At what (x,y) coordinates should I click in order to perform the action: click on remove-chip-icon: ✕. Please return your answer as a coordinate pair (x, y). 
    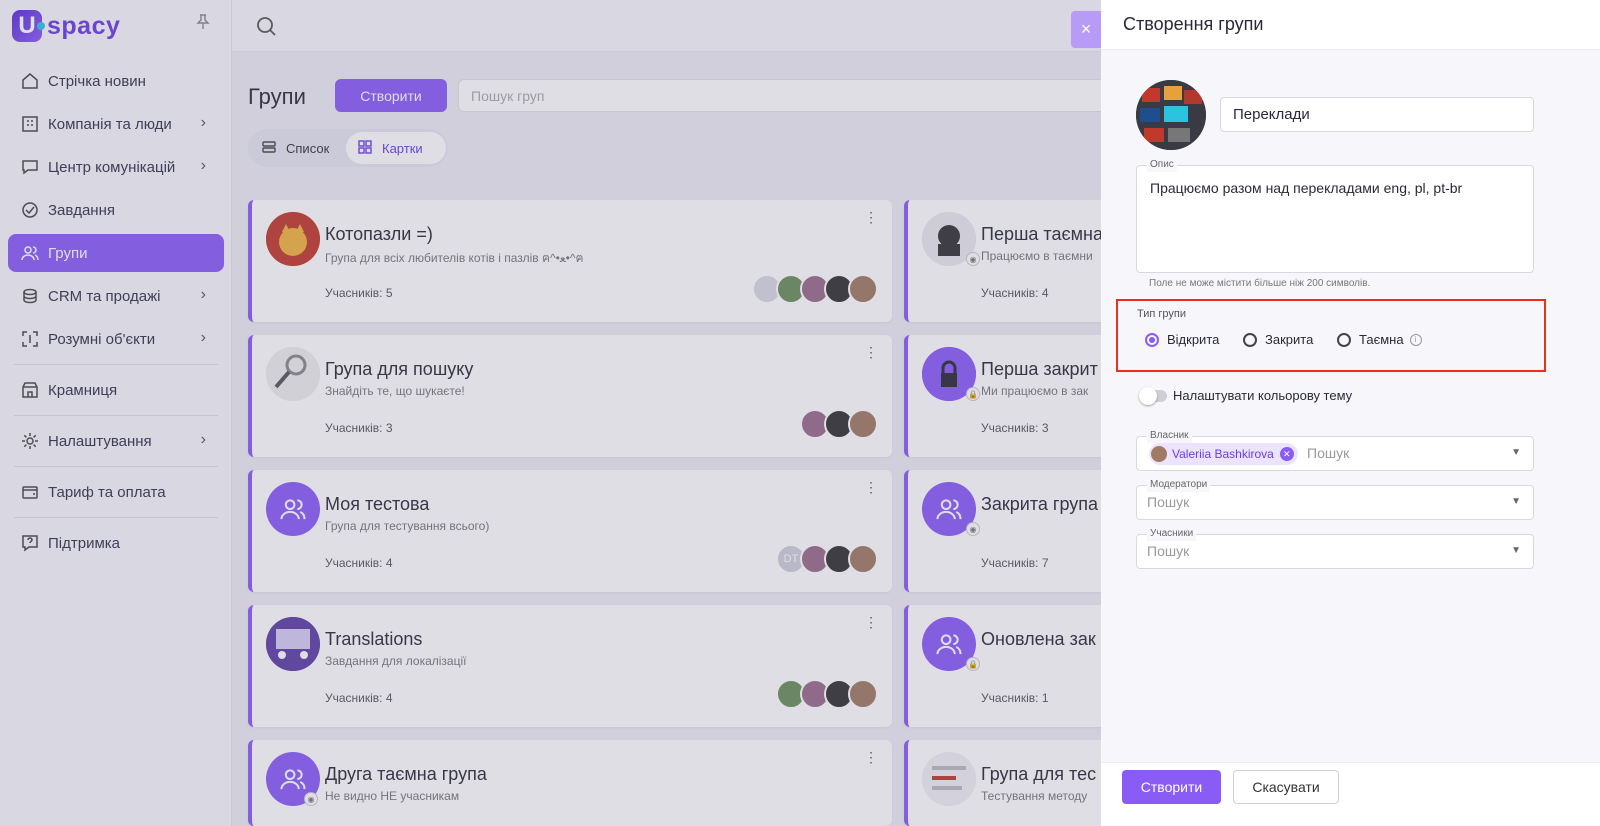
    Looking at the image, I should click on (1286, 454).